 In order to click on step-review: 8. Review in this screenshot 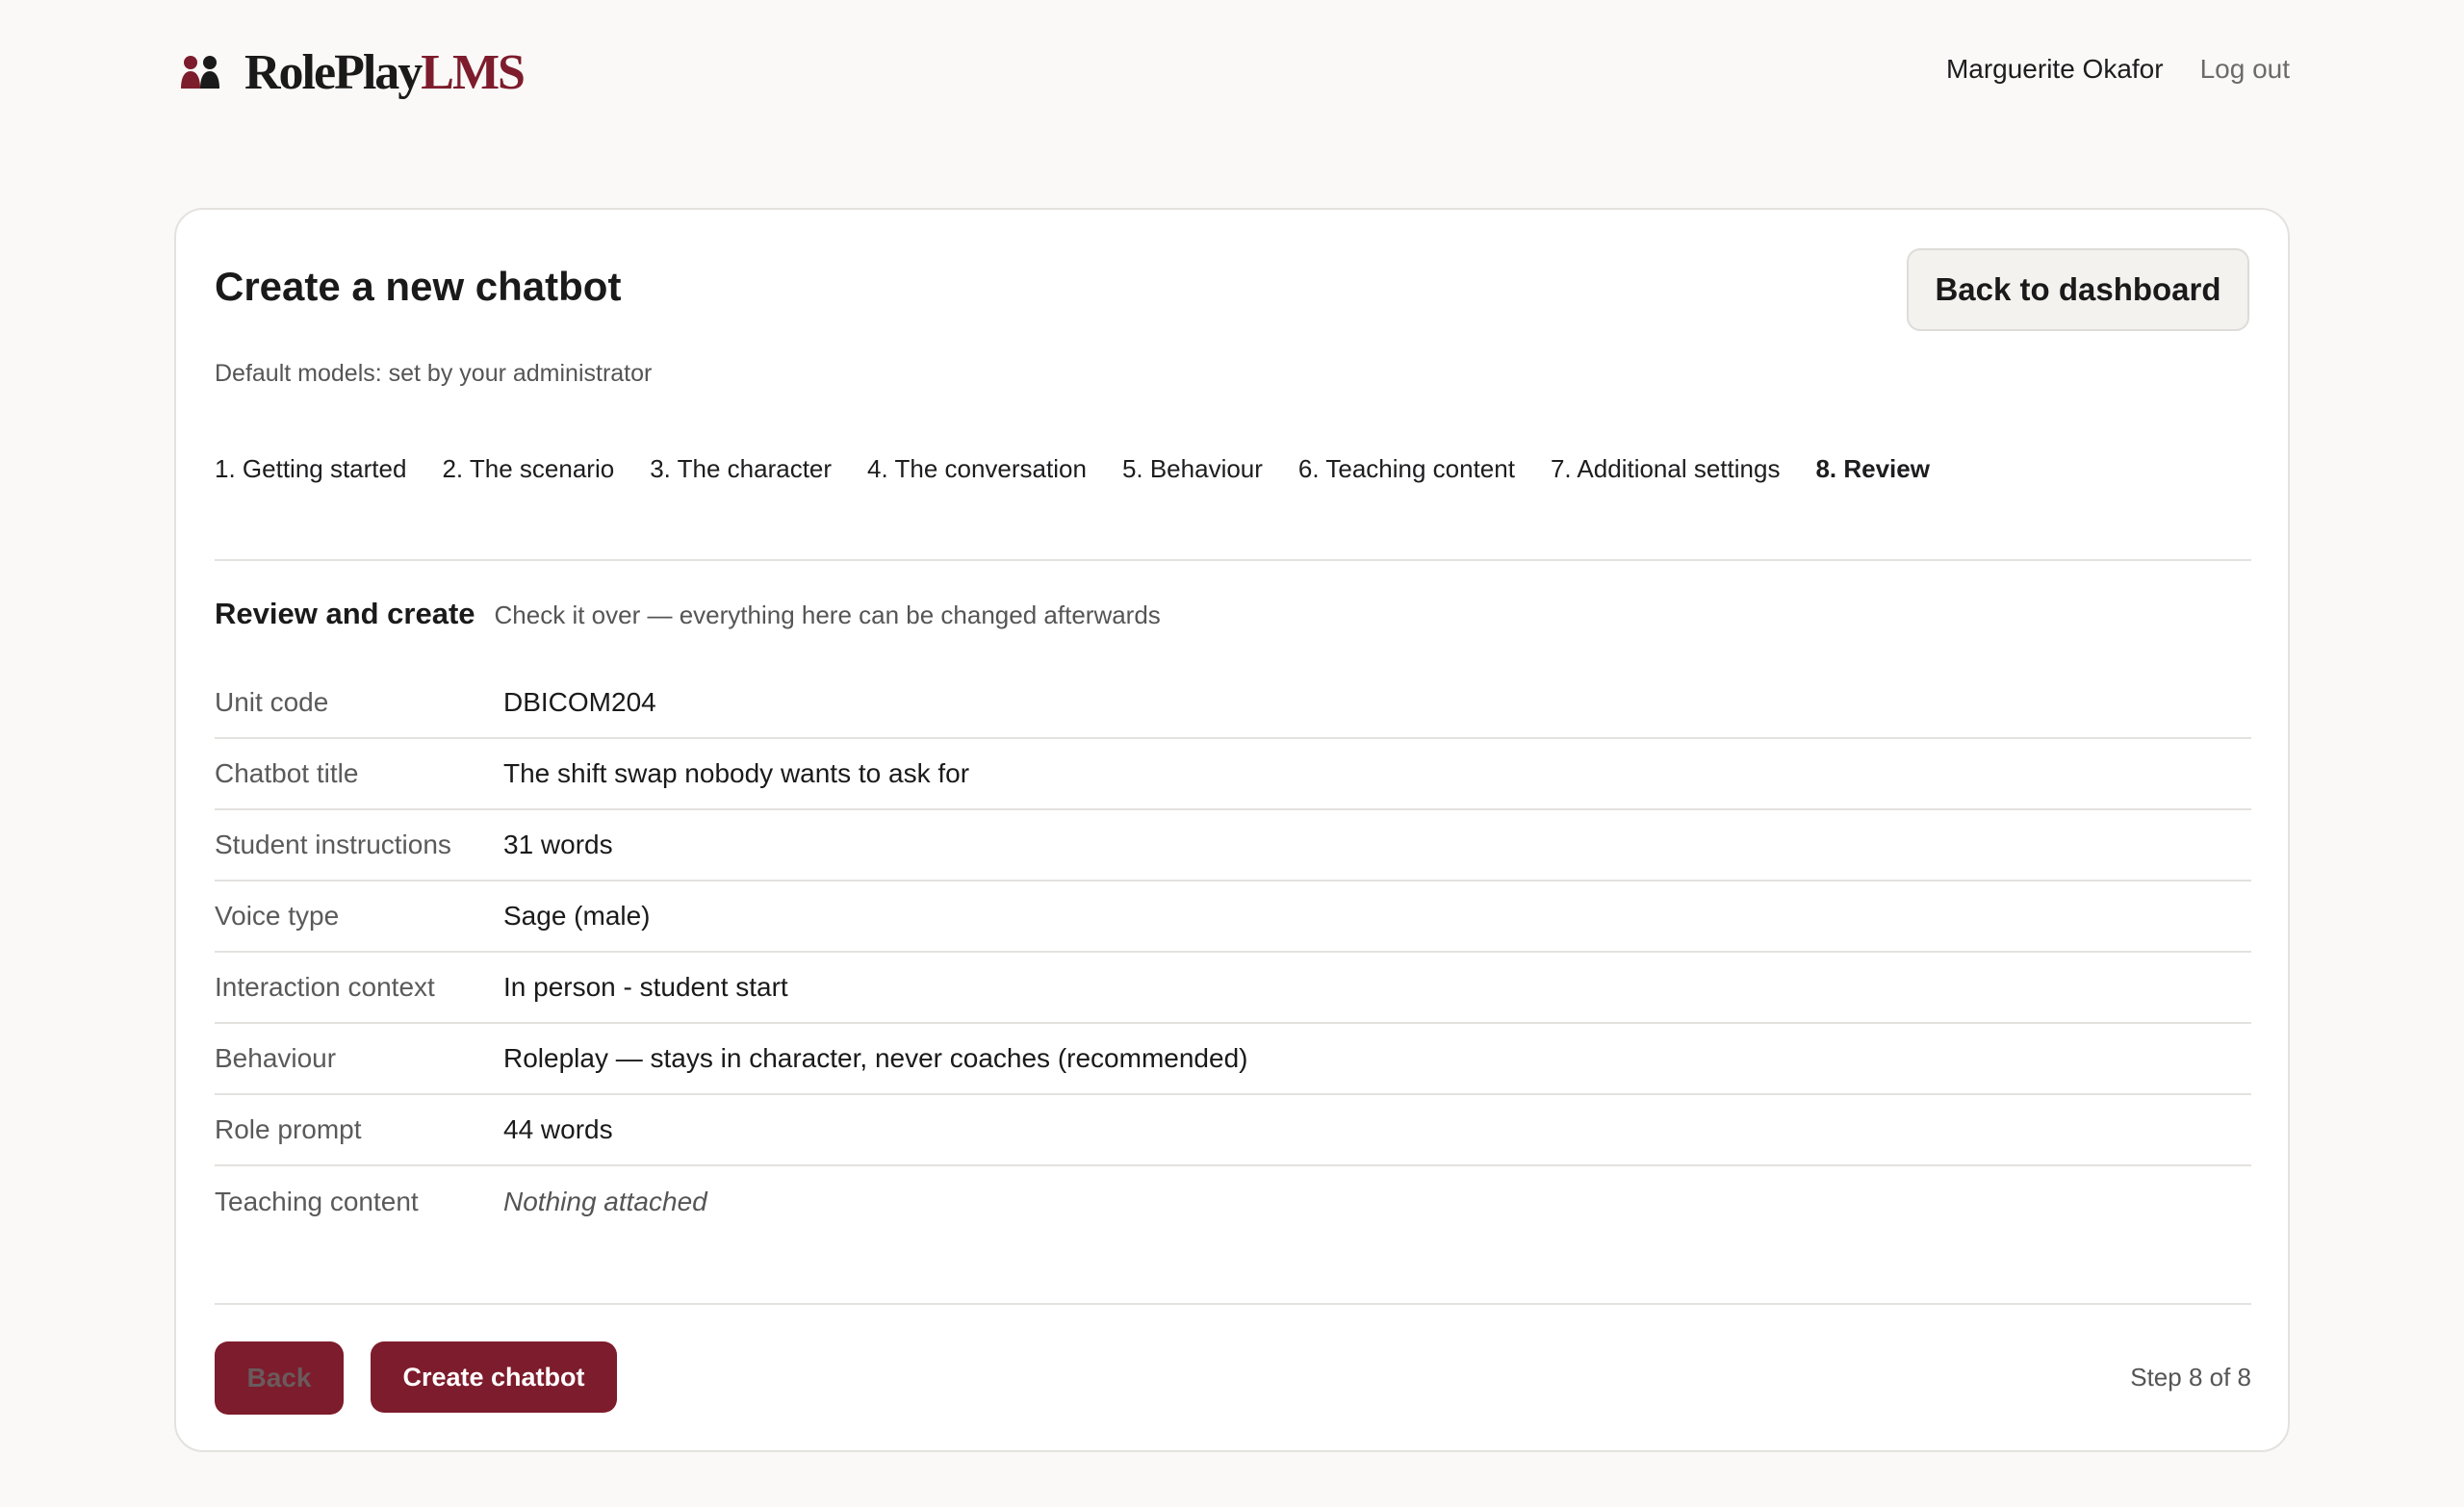, I will do `click(1872, 469)`.